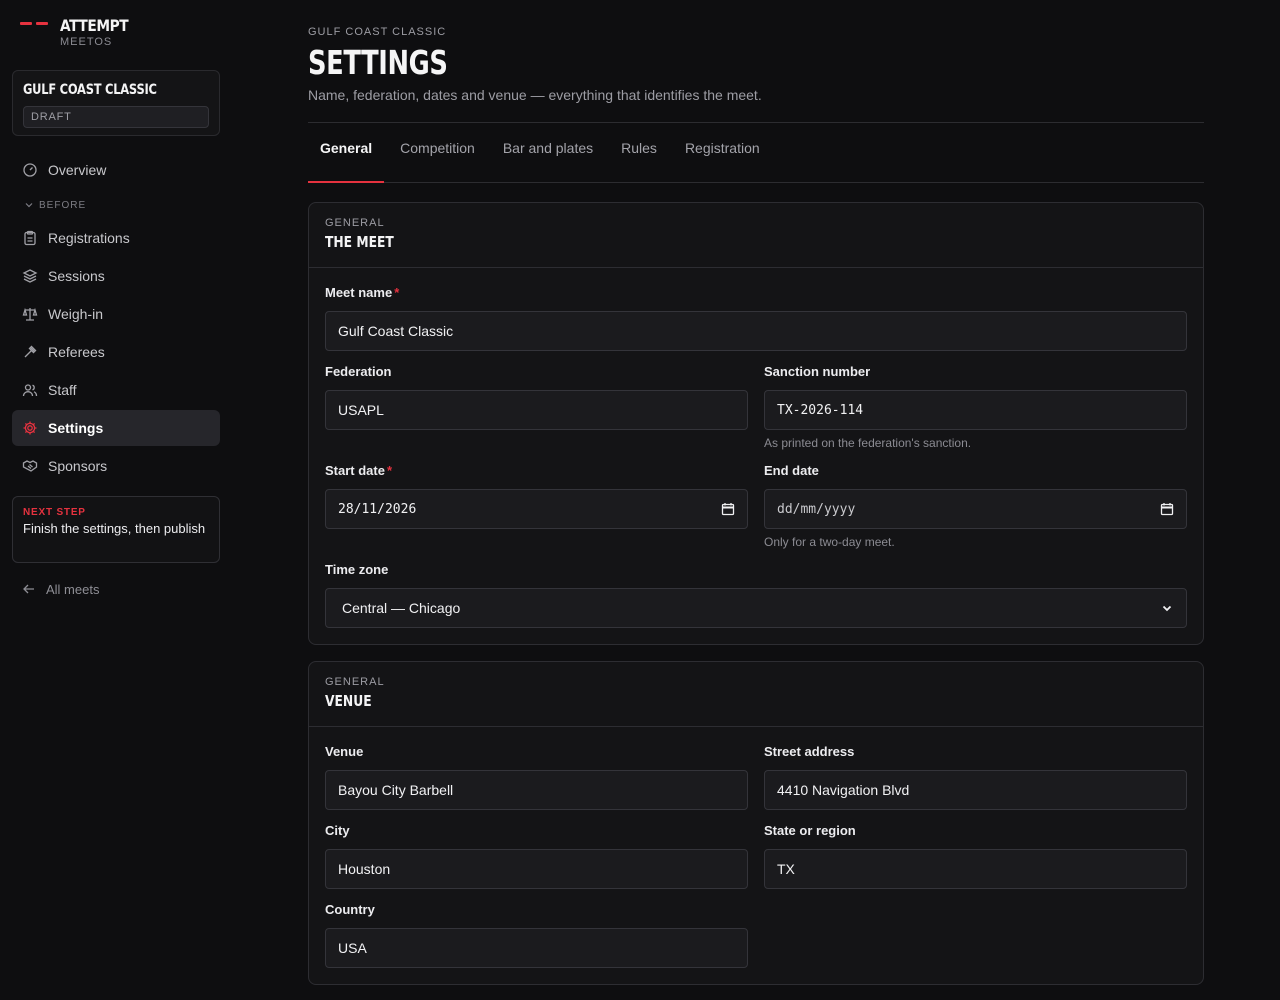 The height and width of the screenshot is (1000, 1280). Describe the element at coordinates (975, 410) in the screenshot. I see `sanction-number-input: TX-2026-114` at that location.